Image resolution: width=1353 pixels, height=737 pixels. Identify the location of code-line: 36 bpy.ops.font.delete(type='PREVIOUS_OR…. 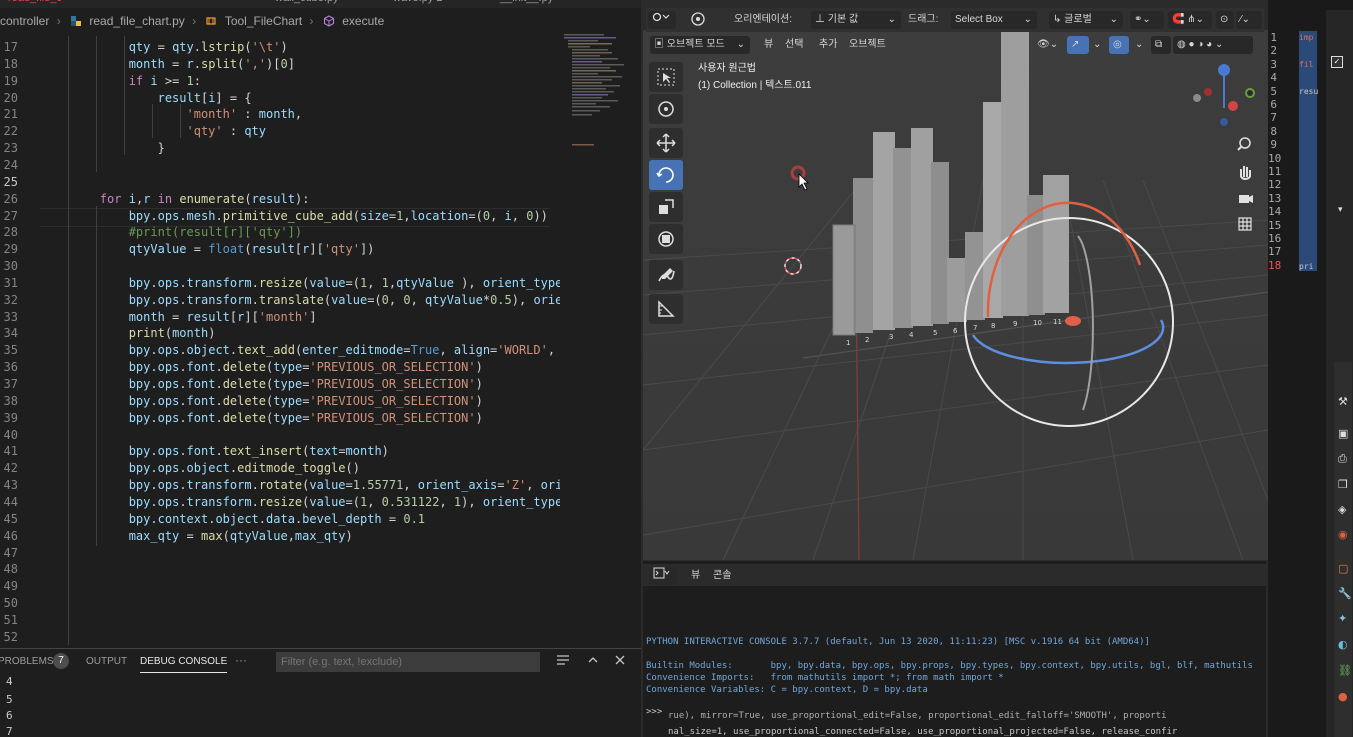
(280, 367).